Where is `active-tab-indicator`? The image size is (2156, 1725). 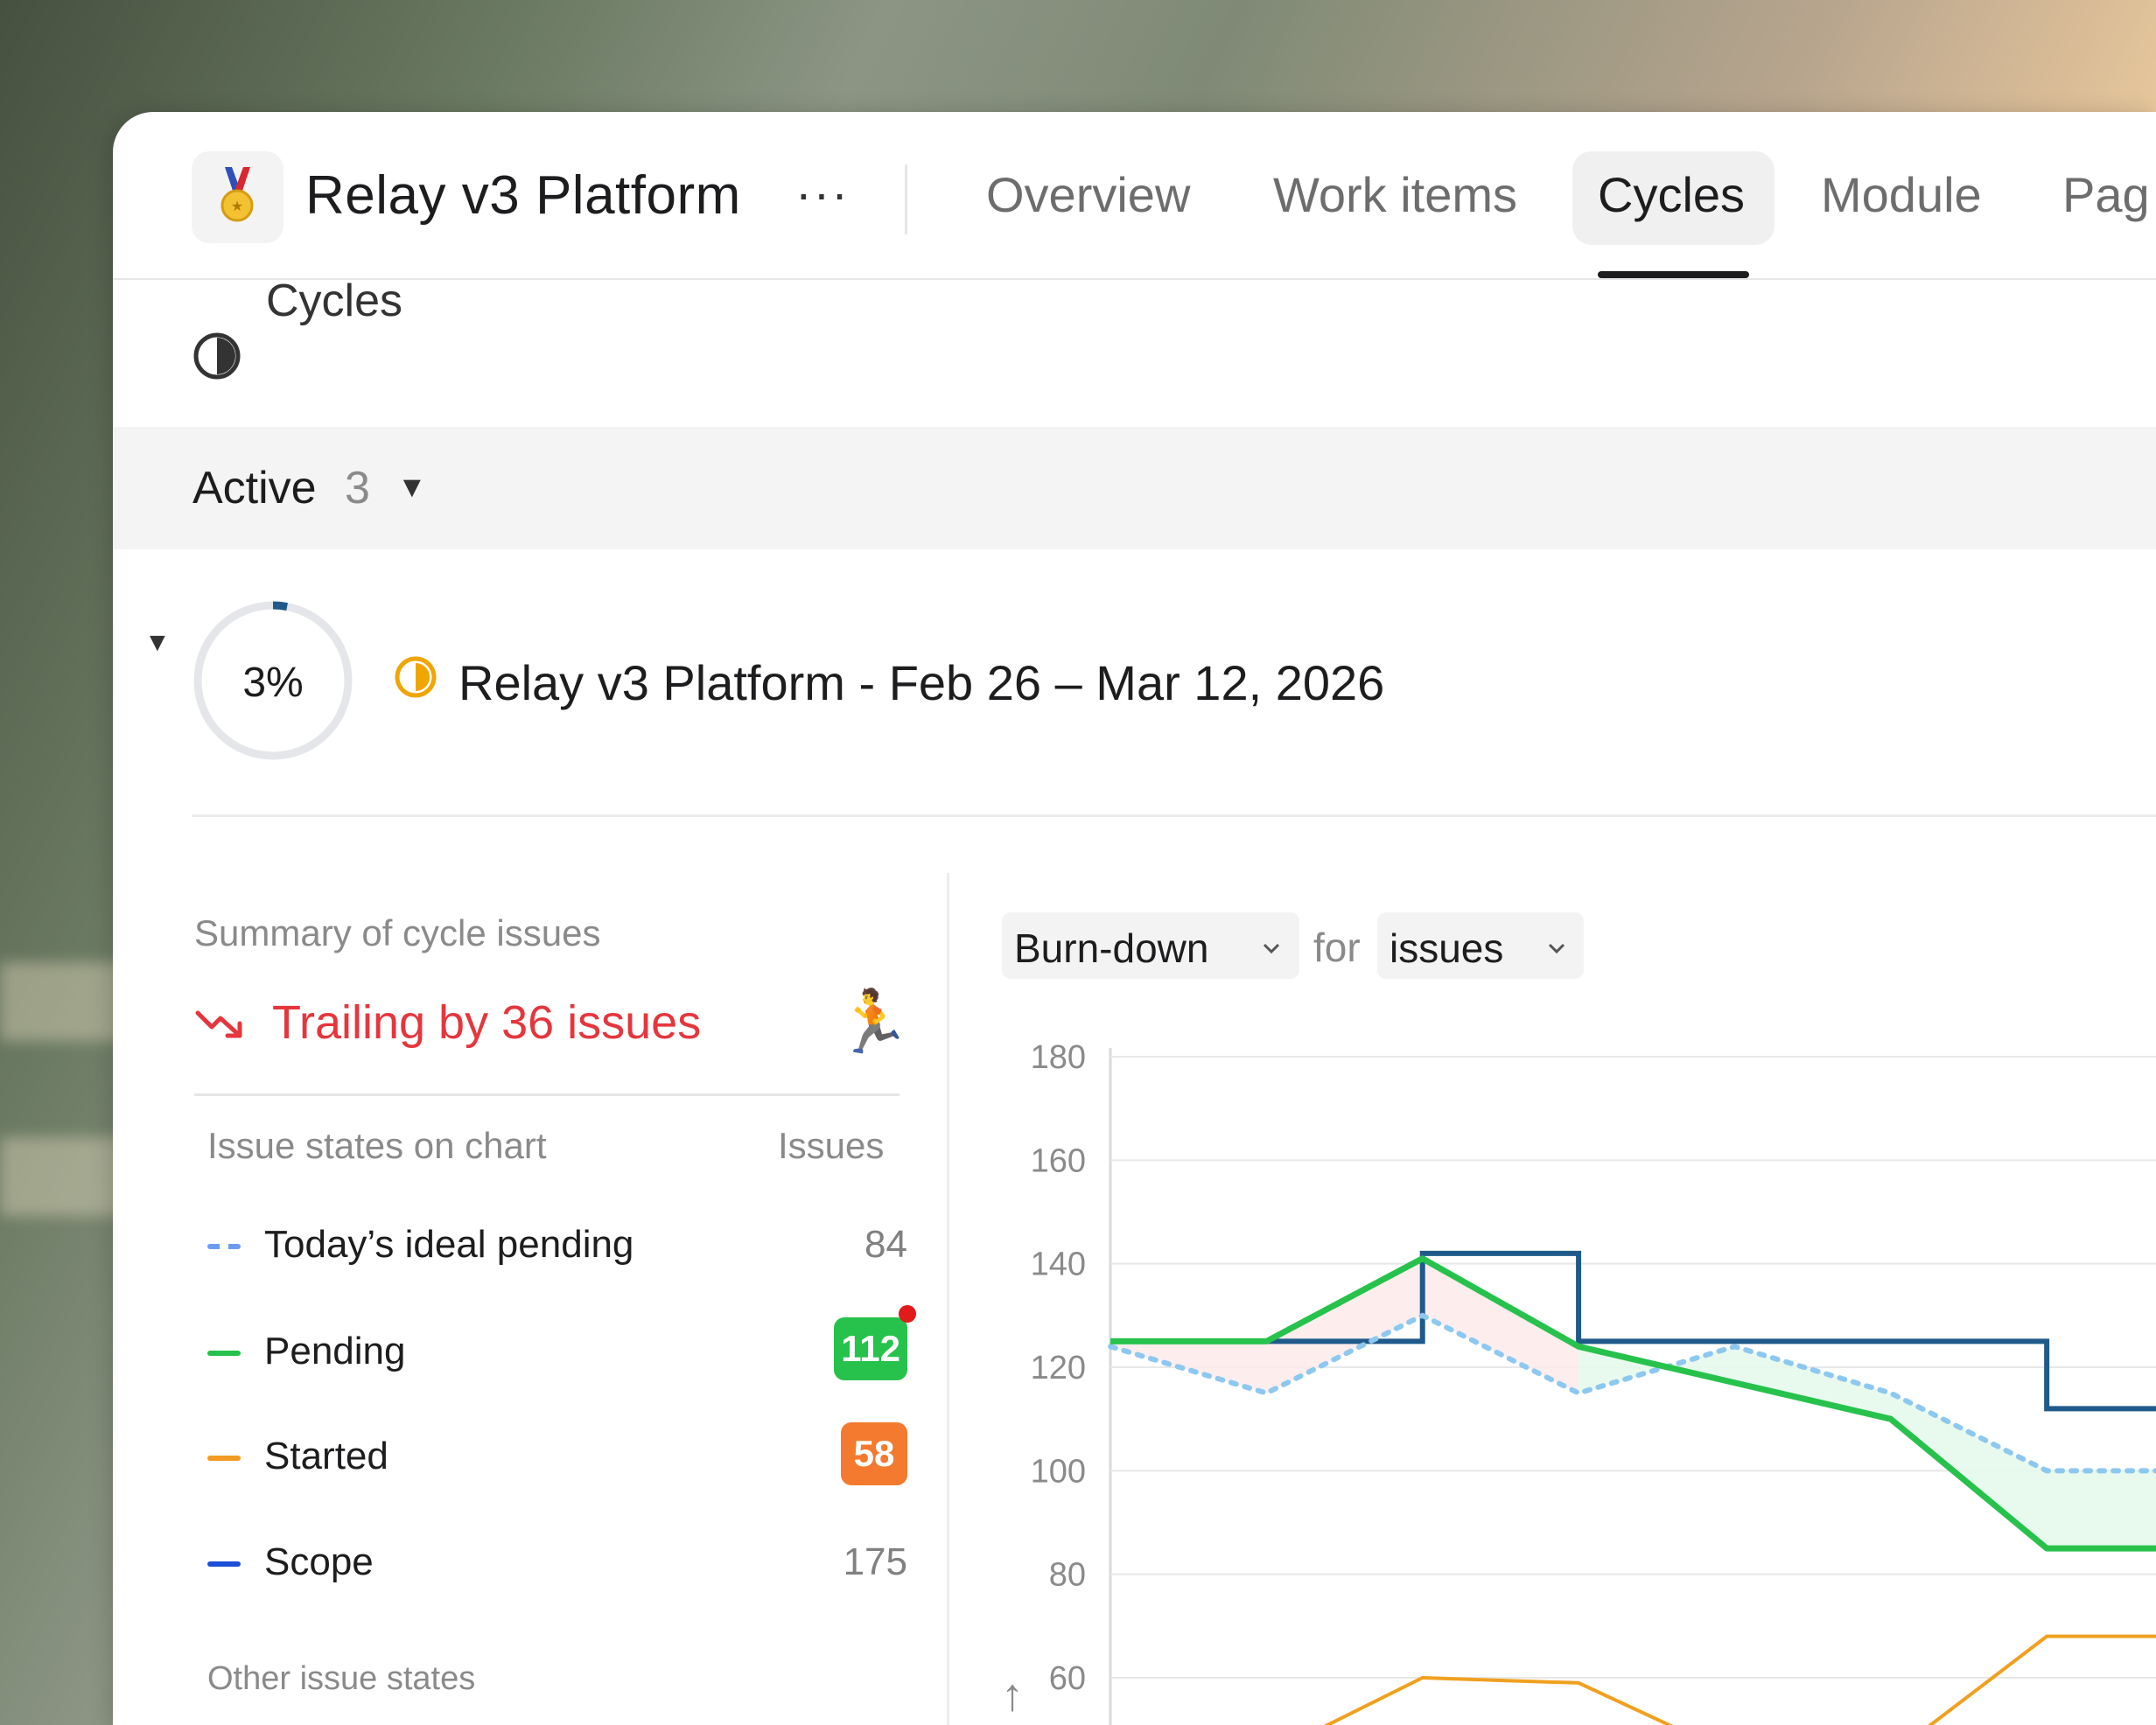 active-tab-indicator is located at coordinates (1673, 274).